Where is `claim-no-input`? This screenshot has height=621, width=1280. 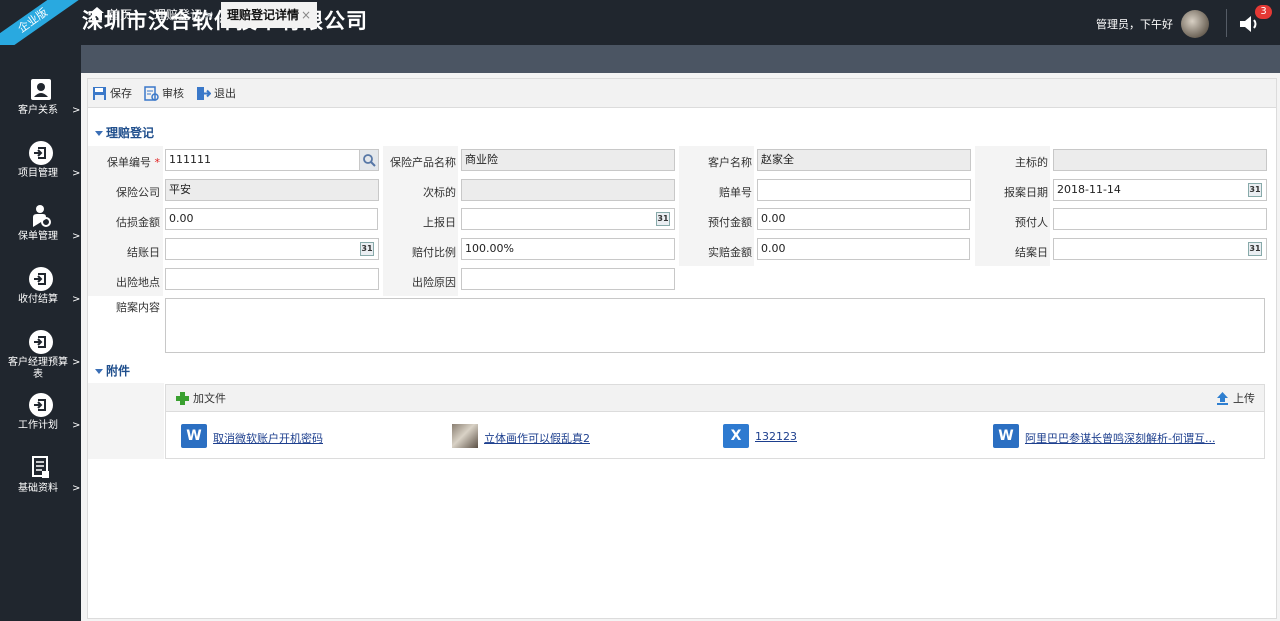 claim-no-input is located at coordinates (864, 190).